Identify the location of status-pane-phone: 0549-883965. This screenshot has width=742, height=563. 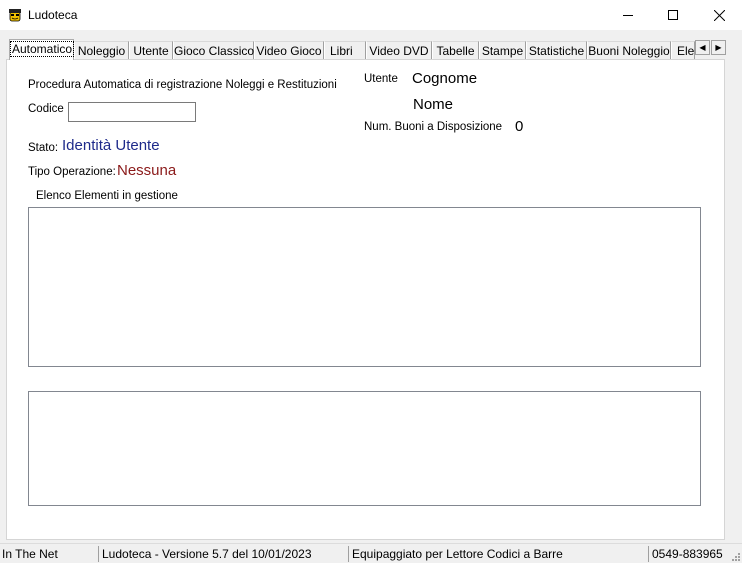
(687, 554).